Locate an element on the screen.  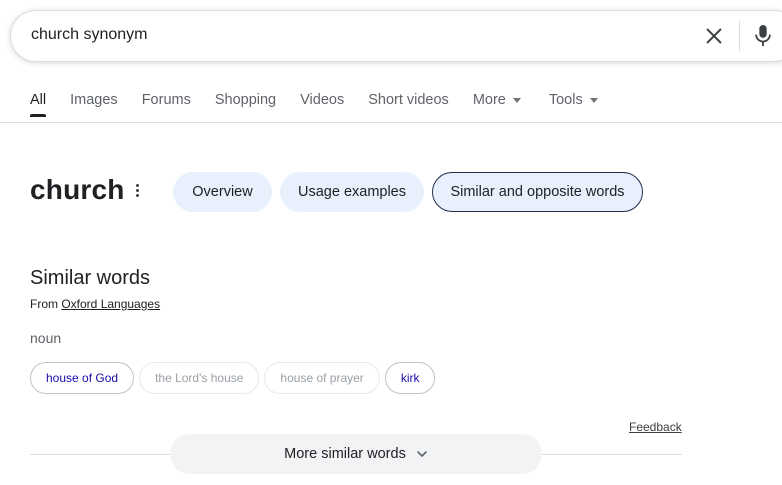
tab-label: Videos is located at coordinates (322, 100).